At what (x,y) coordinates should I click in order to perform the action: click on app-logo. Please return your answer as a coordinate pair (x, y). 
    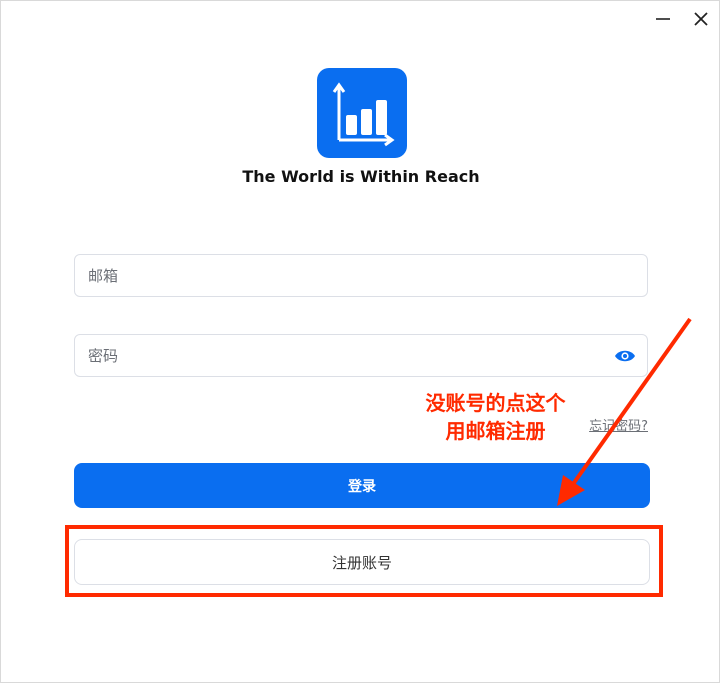
    Looking at the image, I should click on (362, 113).